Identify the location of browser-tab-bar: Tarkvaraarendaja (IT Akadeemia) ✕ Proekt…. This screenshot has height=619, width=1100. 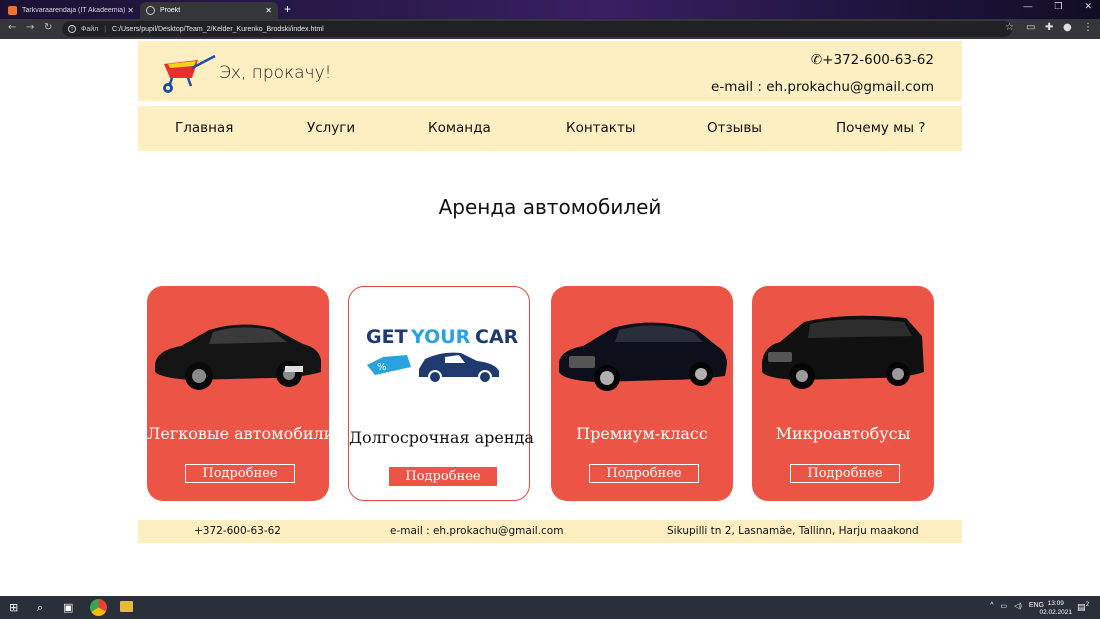
(550, 9).